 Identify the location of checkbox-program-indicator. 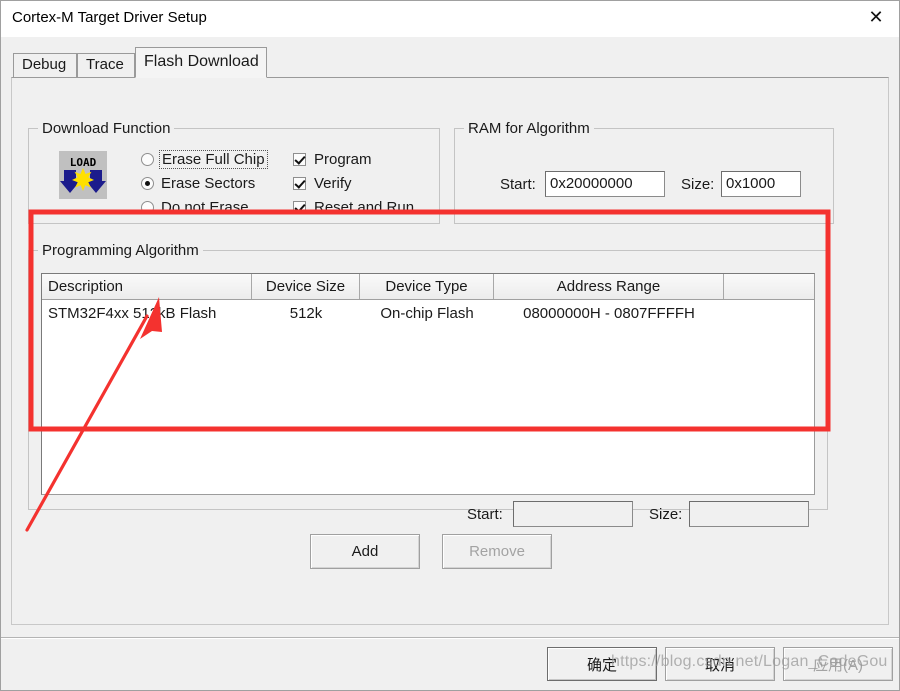
(299, 159).